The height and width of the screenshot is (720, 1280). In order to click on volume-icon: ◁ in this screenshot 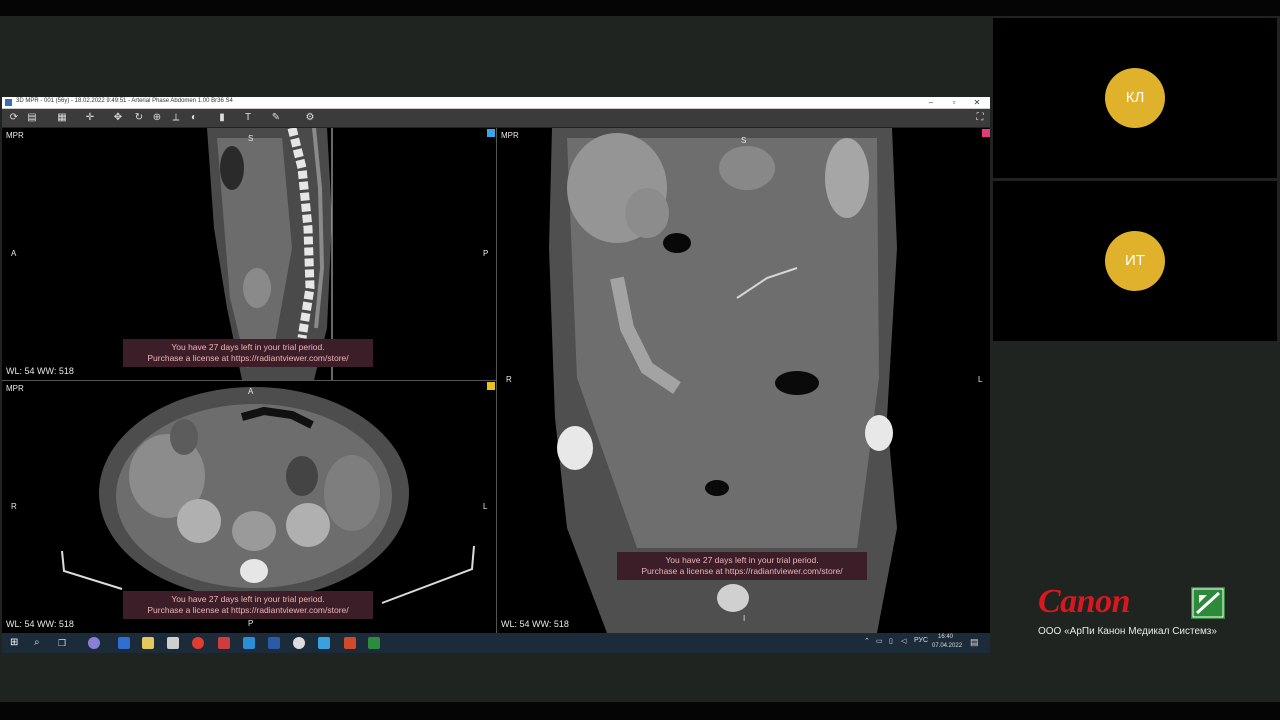, I will do `click(903, 641)`.